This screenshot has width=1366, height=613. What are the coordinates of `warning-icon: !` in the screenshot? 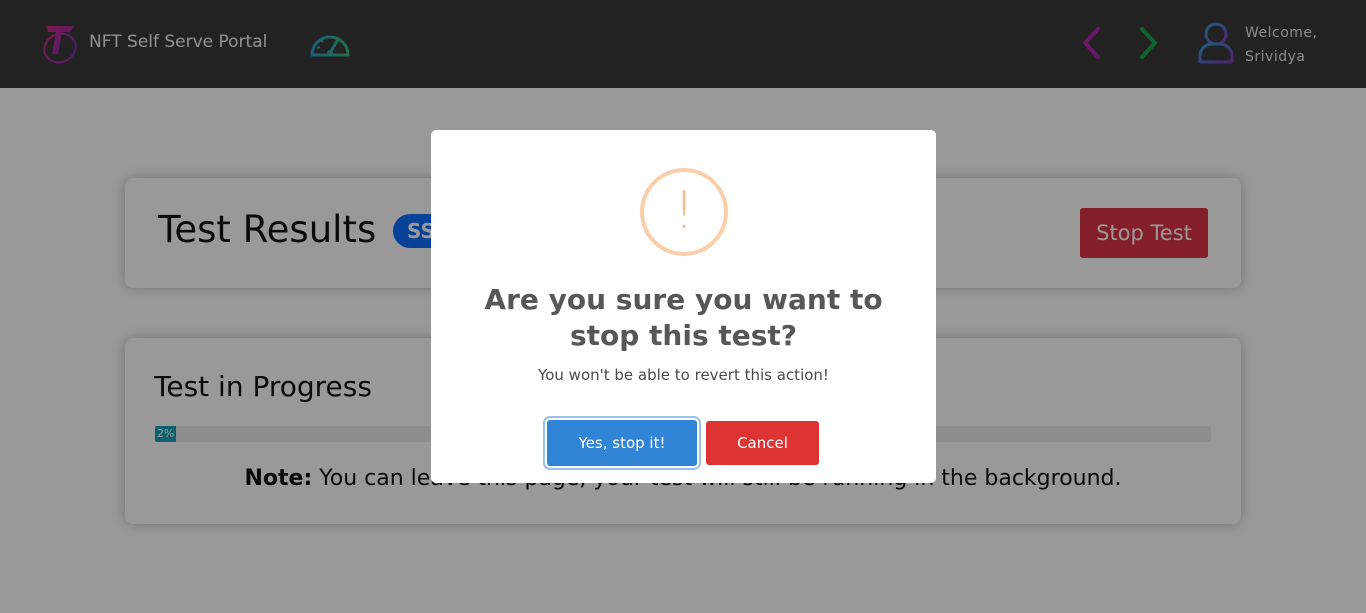 It's located at (684, 212).